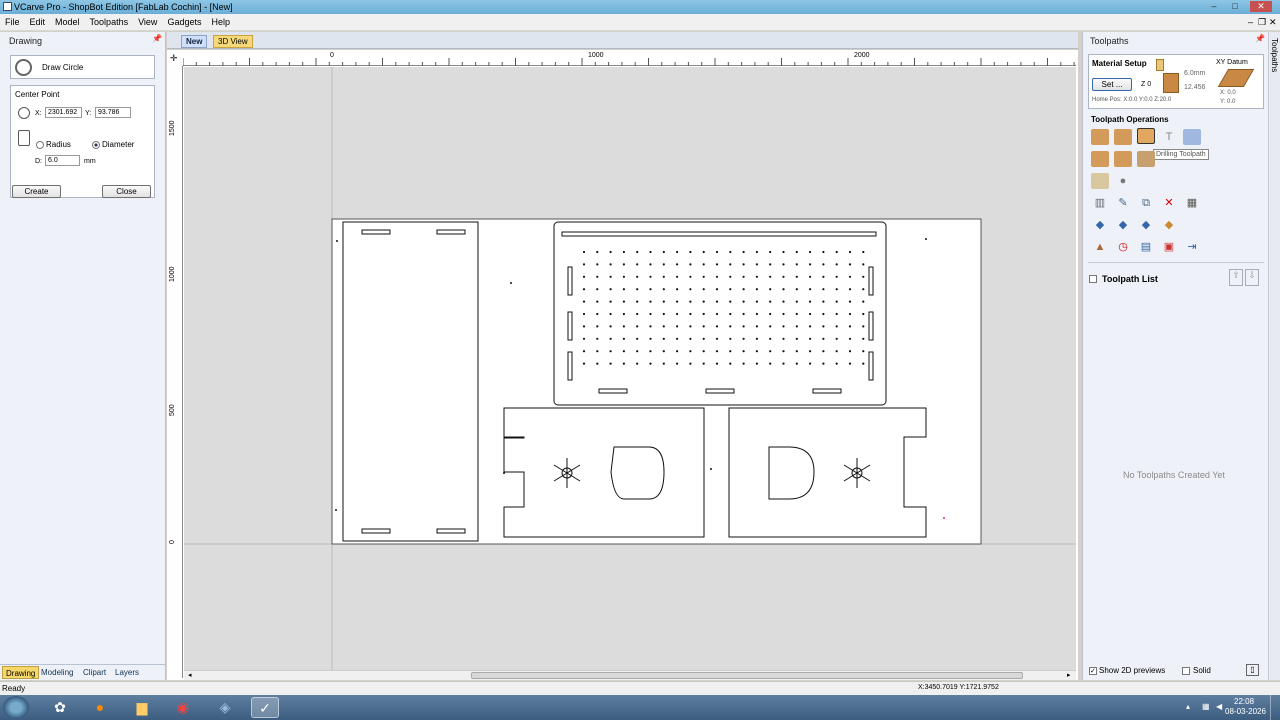 This screenshot has width=1280, height=720. What do you see at coordinates (1186, 671) in the screenshot?
I see `solid-checkbox` at bounding box center [1186, 671].